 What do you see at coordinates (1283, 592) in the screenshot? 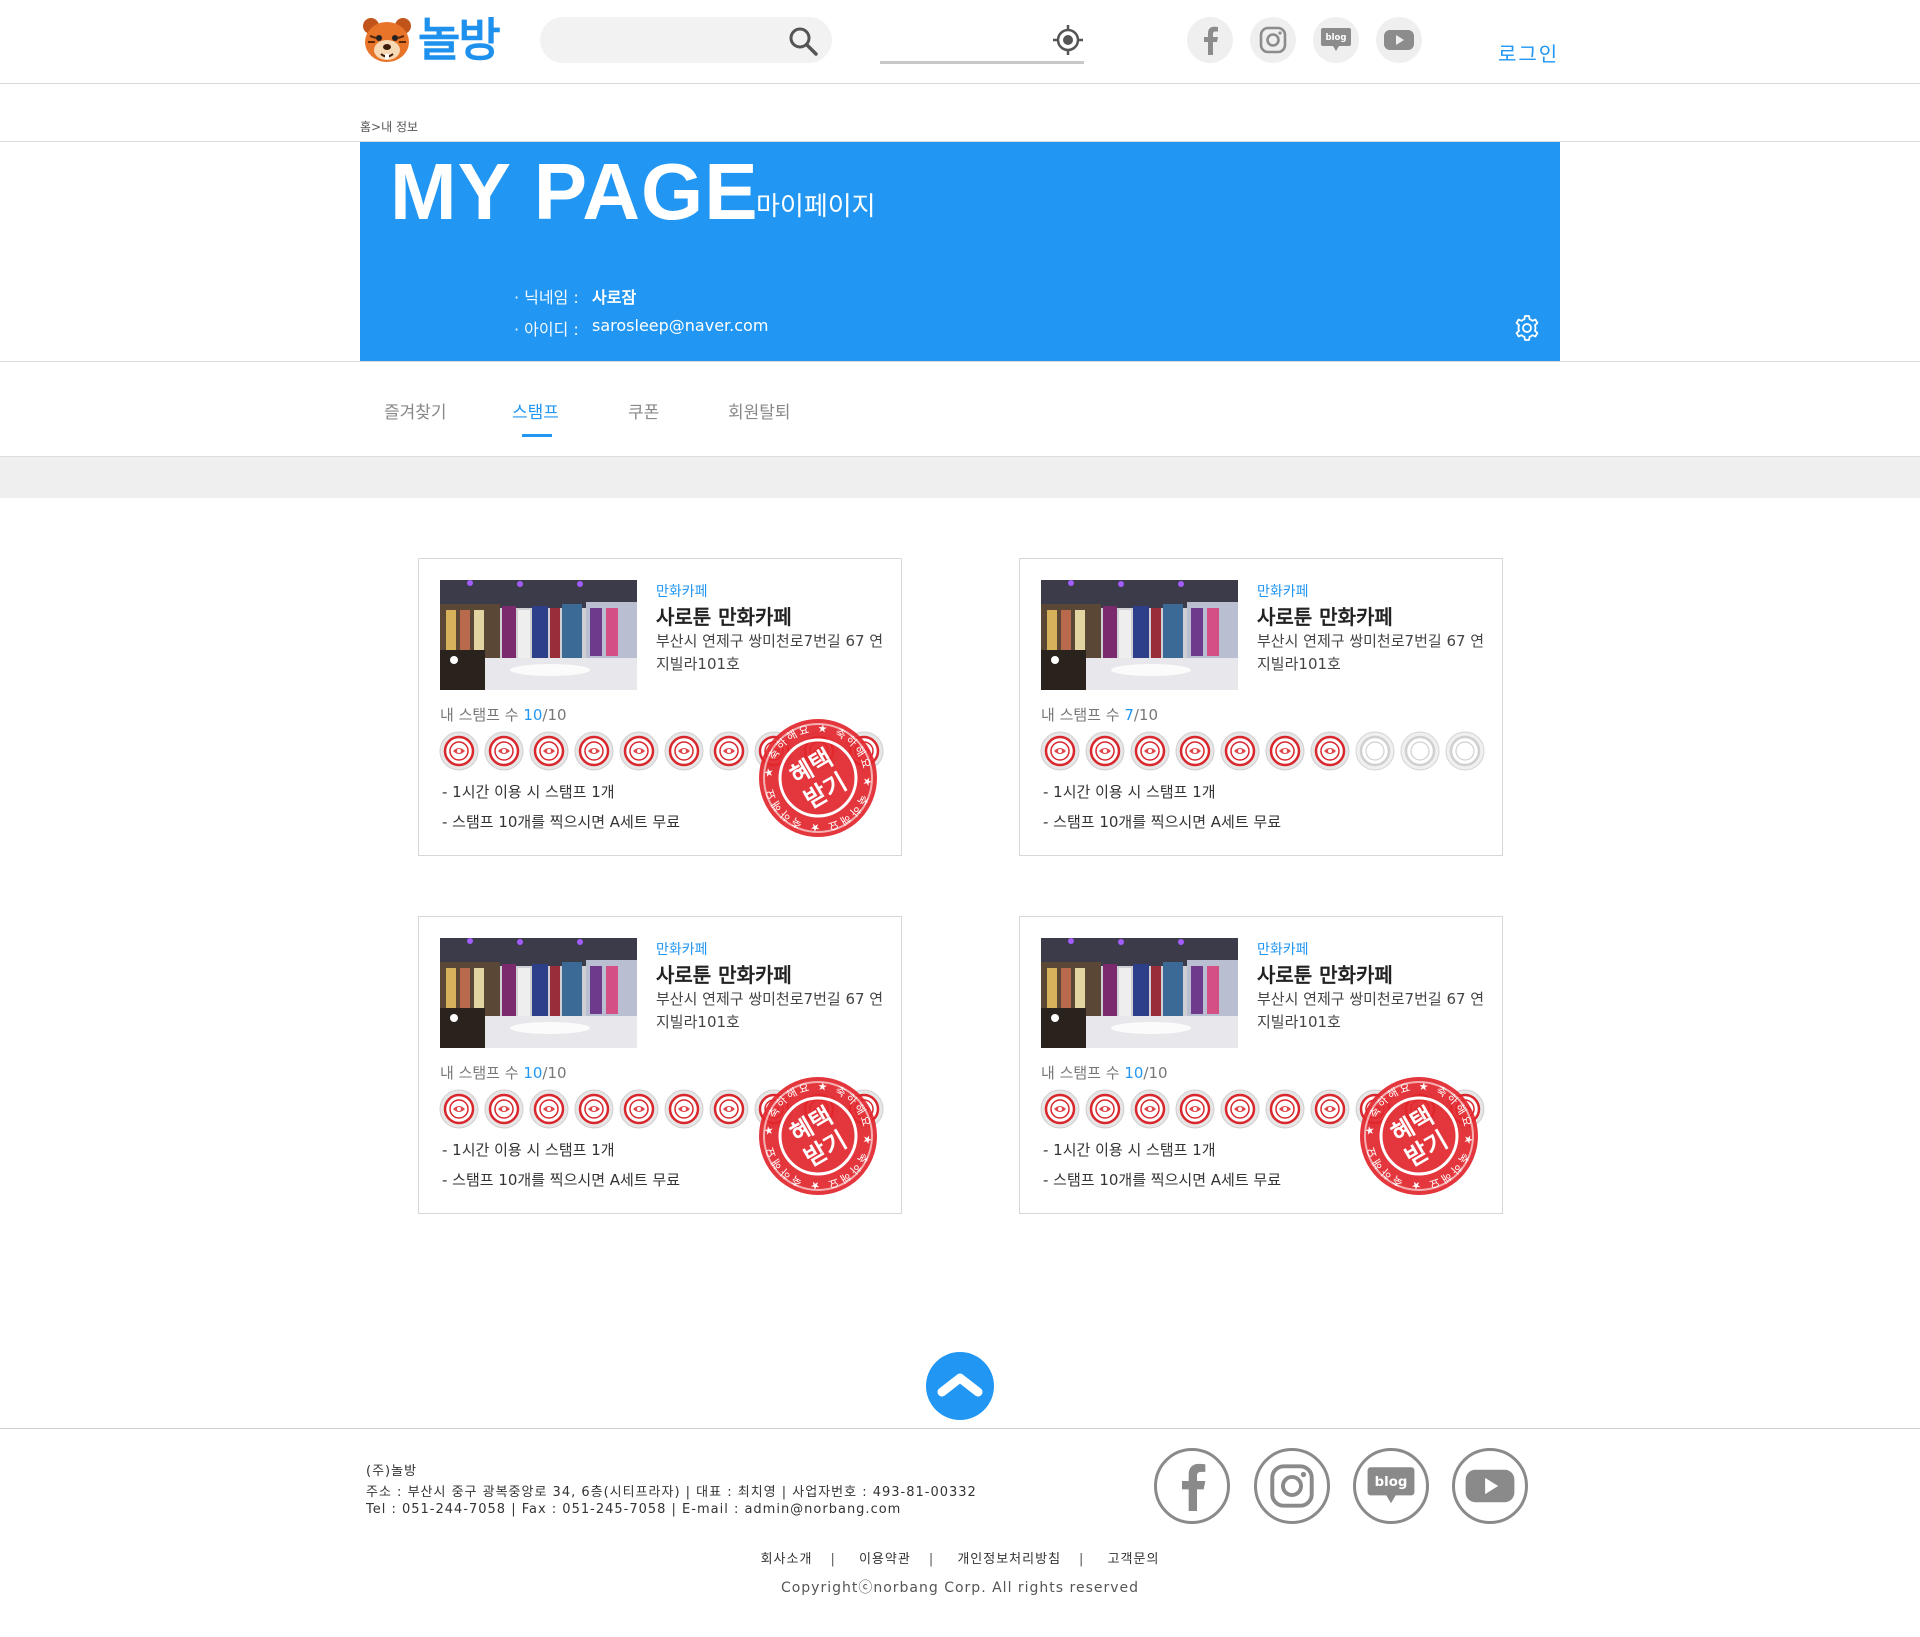
I see `cafe-category: 만화카페` at bounding box center [1283, 592].